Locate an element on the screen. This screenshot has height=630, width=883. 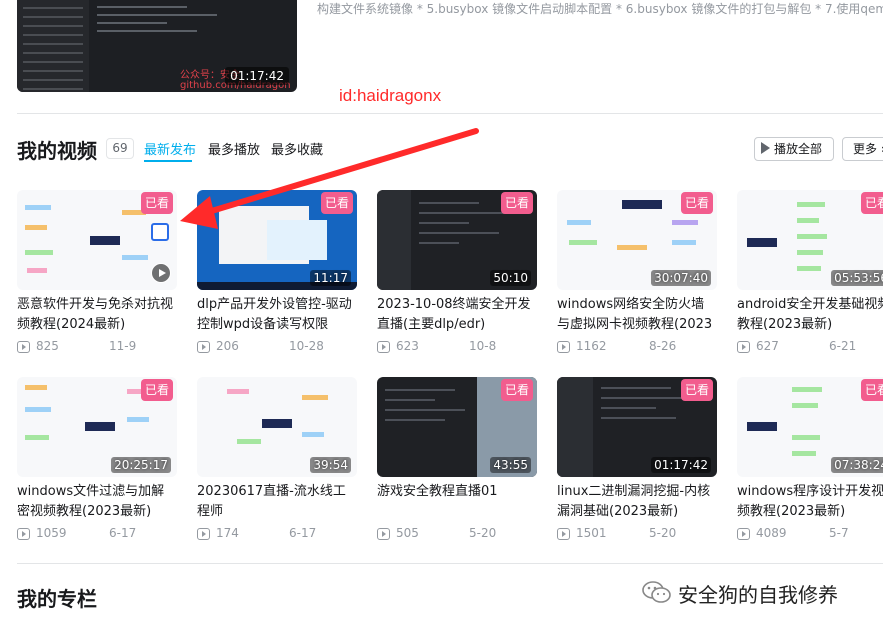
scan-icon is located at coordinates (160, 232).